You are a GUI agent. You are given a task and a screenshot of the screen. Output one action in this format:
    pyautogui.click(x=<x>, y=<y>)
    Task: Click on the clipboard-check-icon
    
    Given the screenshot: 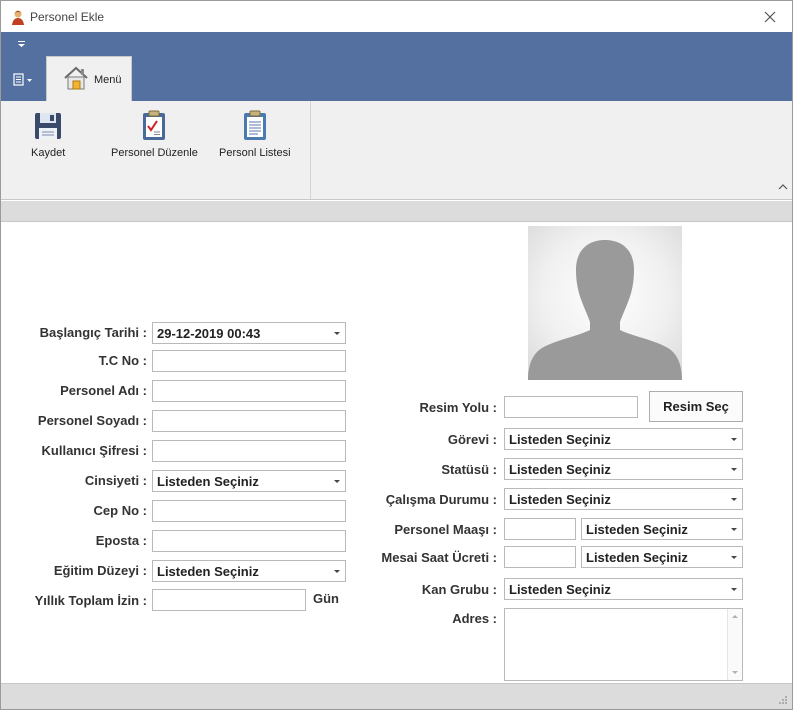 What is the action you would take?
    pyautogui.click(x=154, y=125)
    